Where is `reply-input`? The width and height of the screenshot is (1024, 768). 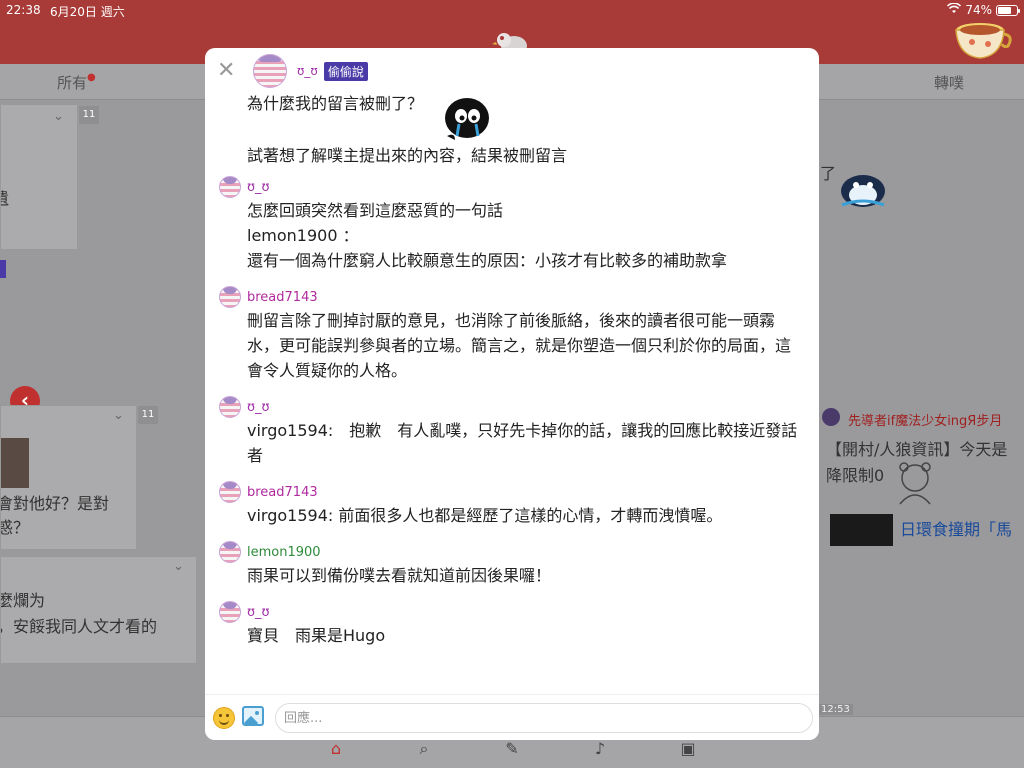
reply-input is located at coordinates (544, 718).